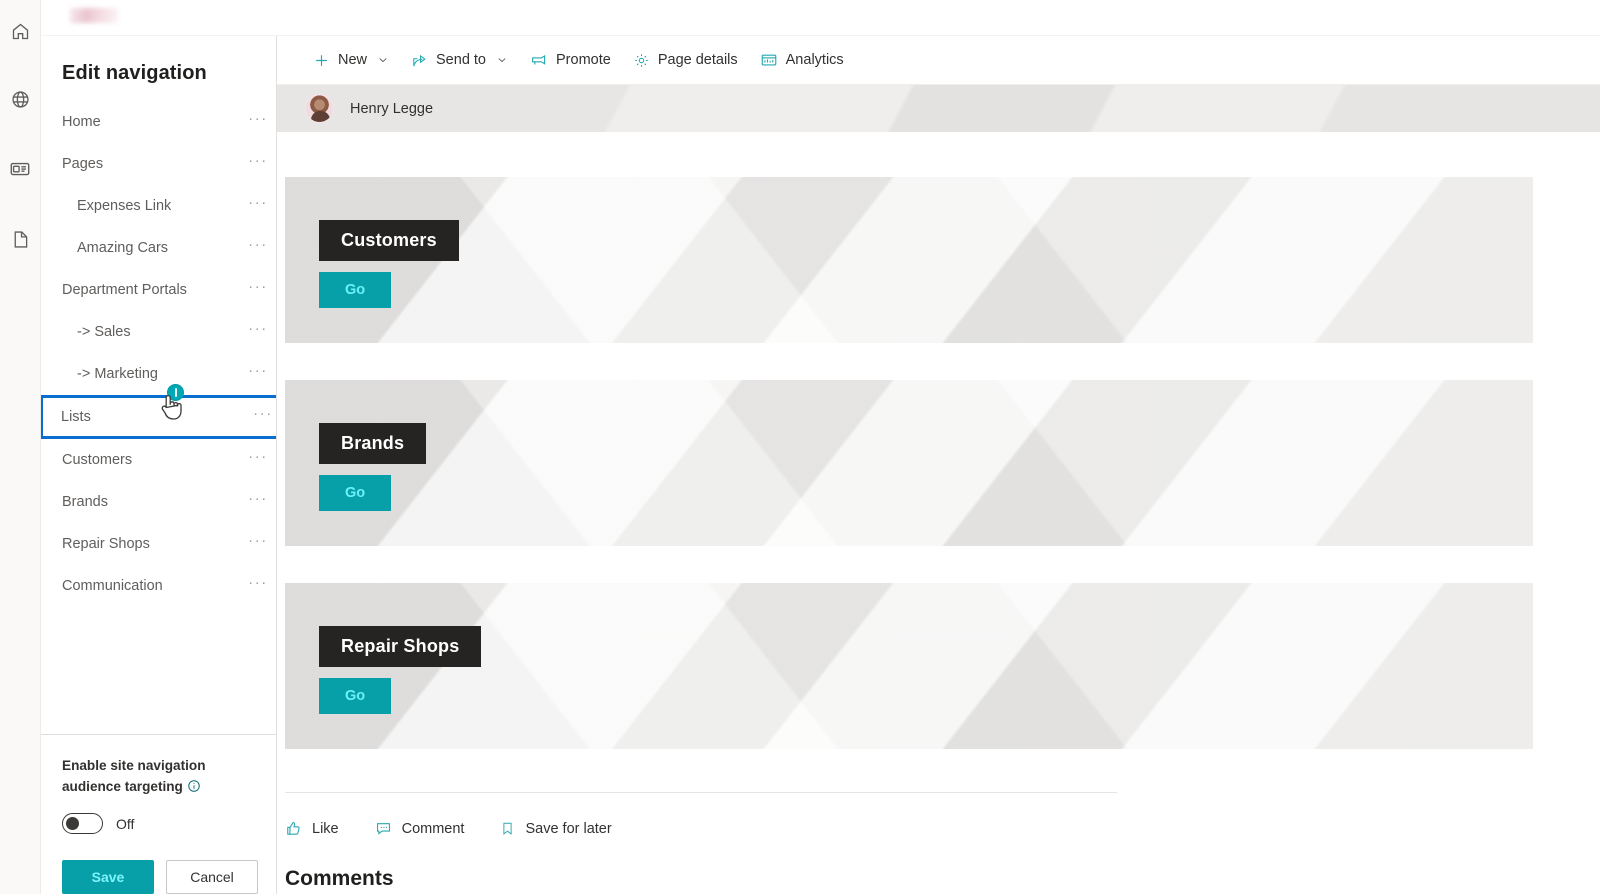 This screenshot has width=1600, height=894. Describe the element at coordinates (94, 15) in the screenshot. I see `site-logo` at that location.